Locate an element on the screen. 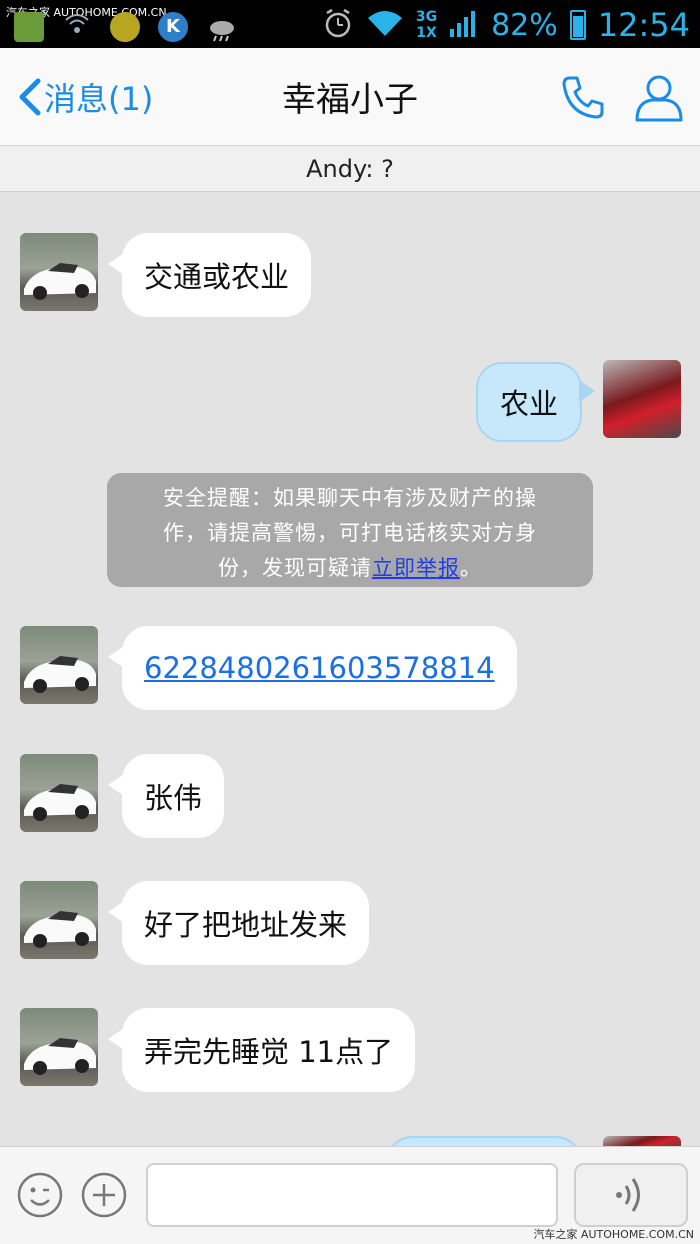  status-bar: 汽车之家 AUTOHOME.COM.CN K 3G 1X 82% 12:54 is located at coordinates (350, 24).